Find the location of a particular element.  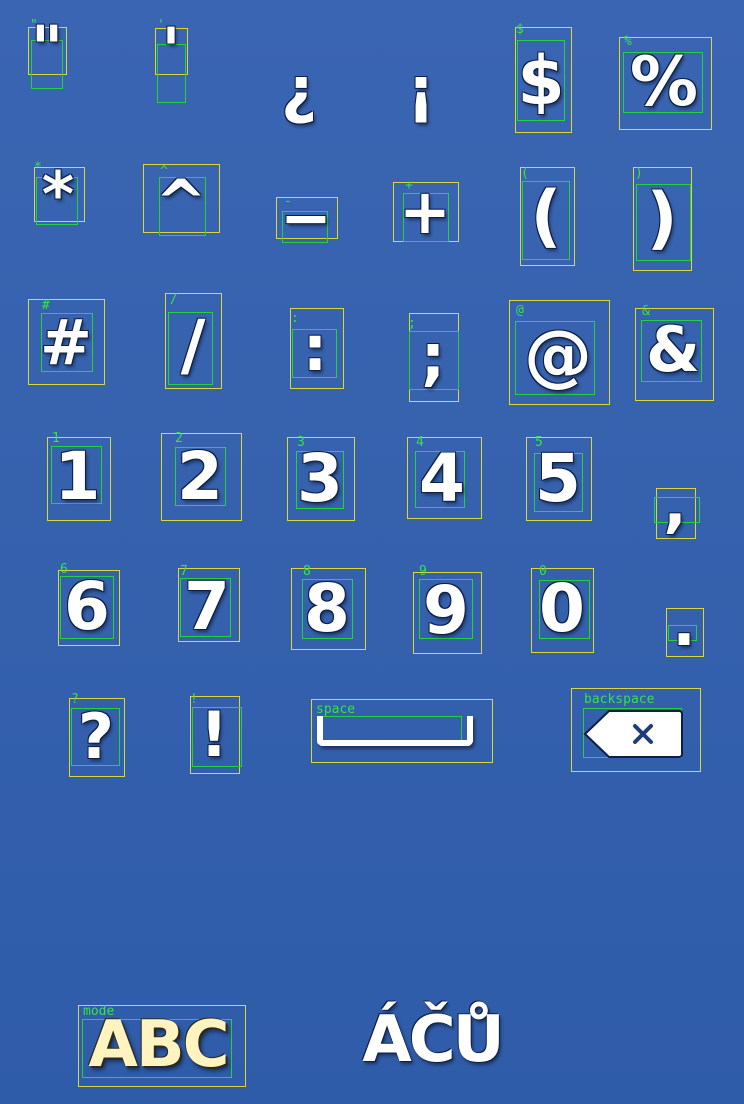

key-inverted-exclaim: ¡ is located at coordinates (421, 90).